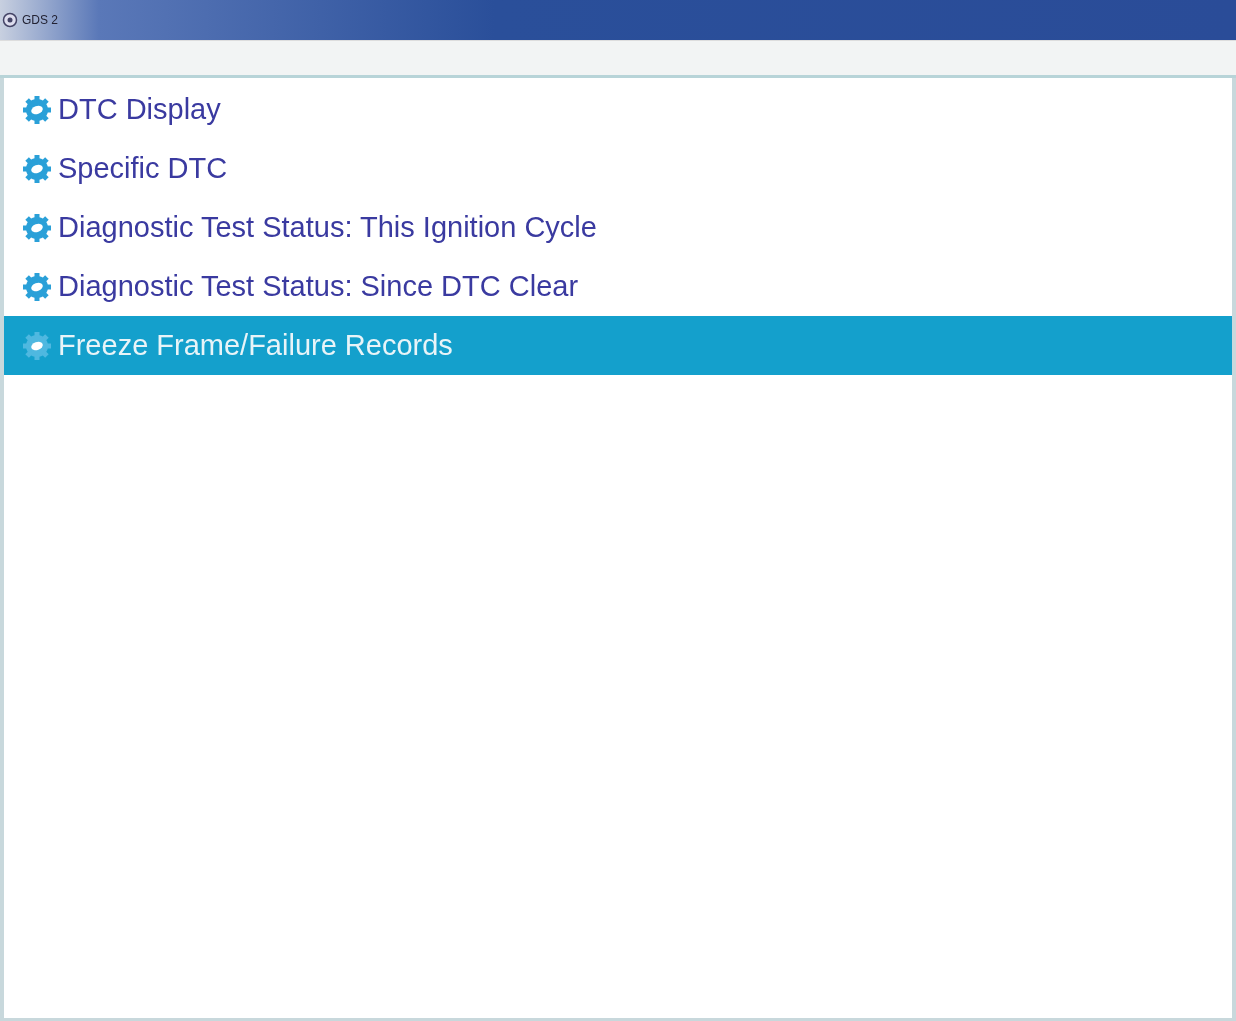 The height and width of the screenshot is (1021, 1236). Describe the element at coordinates (10, 20) in the screenshot. I see `app-icon` at that location.